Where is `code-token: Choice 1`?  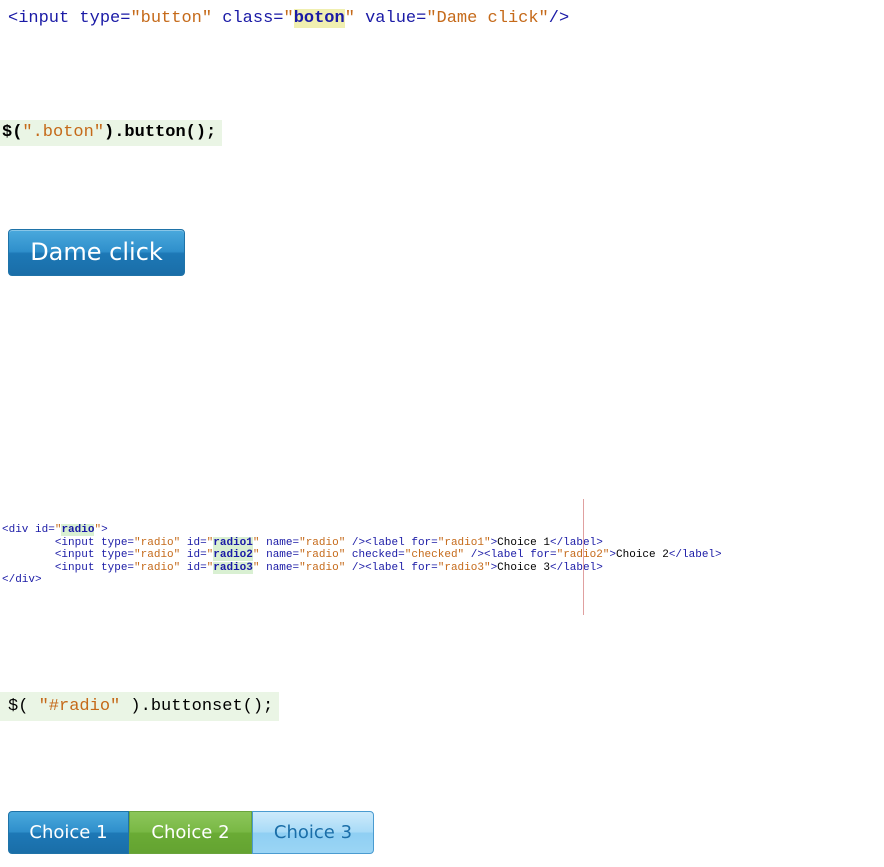
code-token: Choice 1 is located at coordinates (523, 542).